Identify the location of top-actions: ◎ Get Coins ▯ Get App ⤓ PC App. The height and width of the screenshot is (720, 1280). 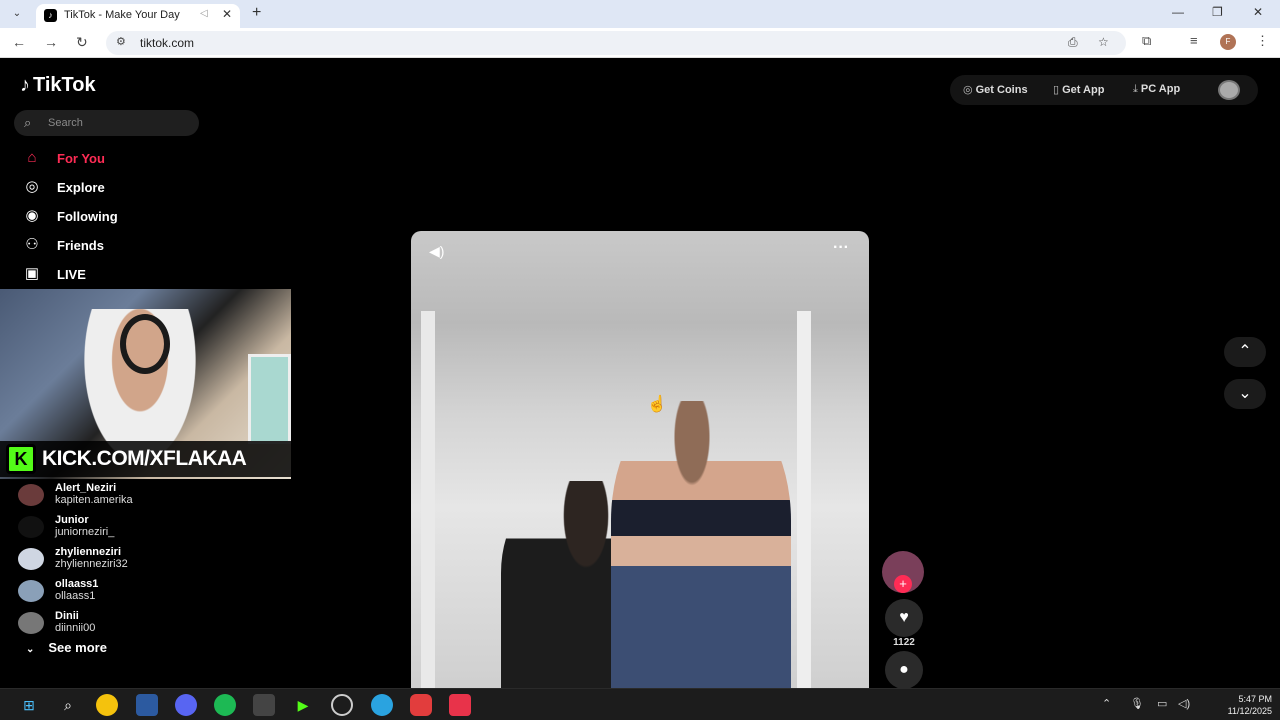
(1104, 90).